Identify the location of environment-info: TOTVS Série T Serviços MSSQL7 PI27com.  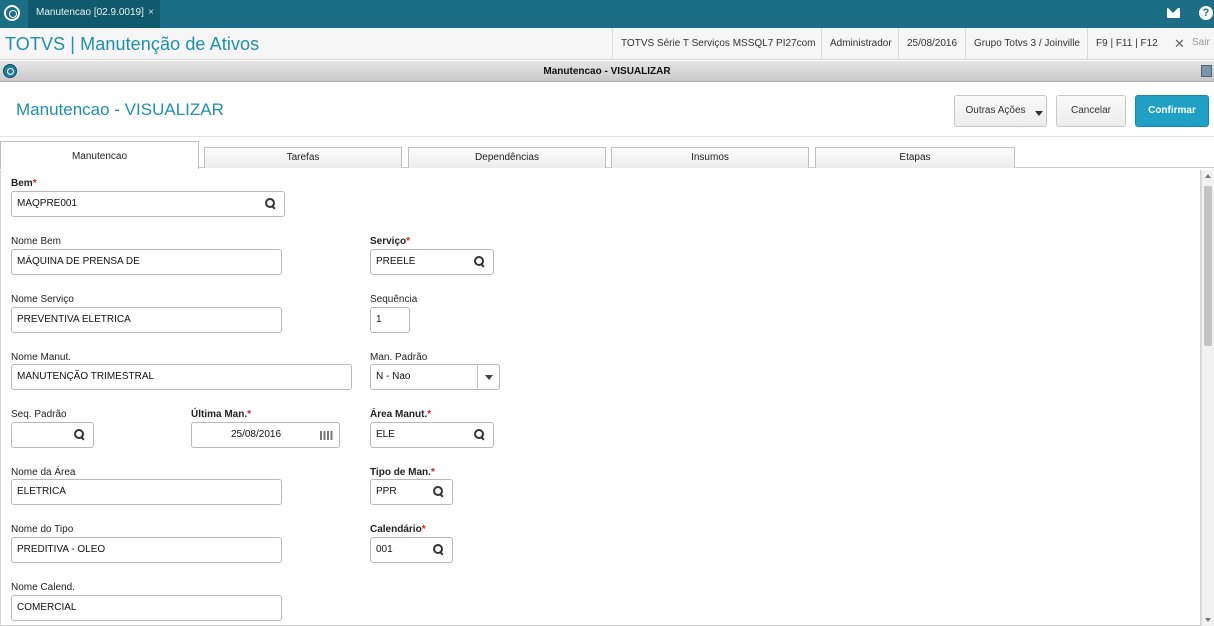
(718, 44).